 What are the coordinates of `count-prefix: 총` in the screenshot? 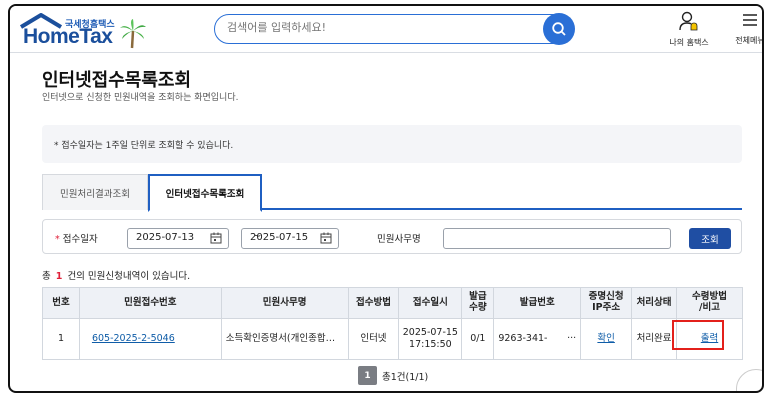 It's located at (46, 276).